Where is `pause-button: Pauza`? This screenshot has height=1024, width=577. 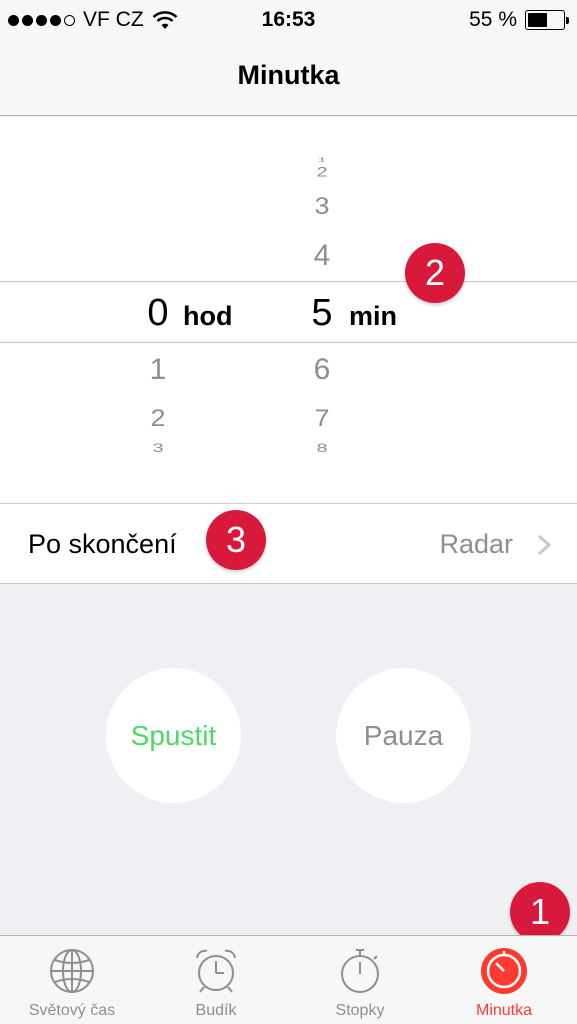 pause-button: Pauza is located at coordinates (403, 735).